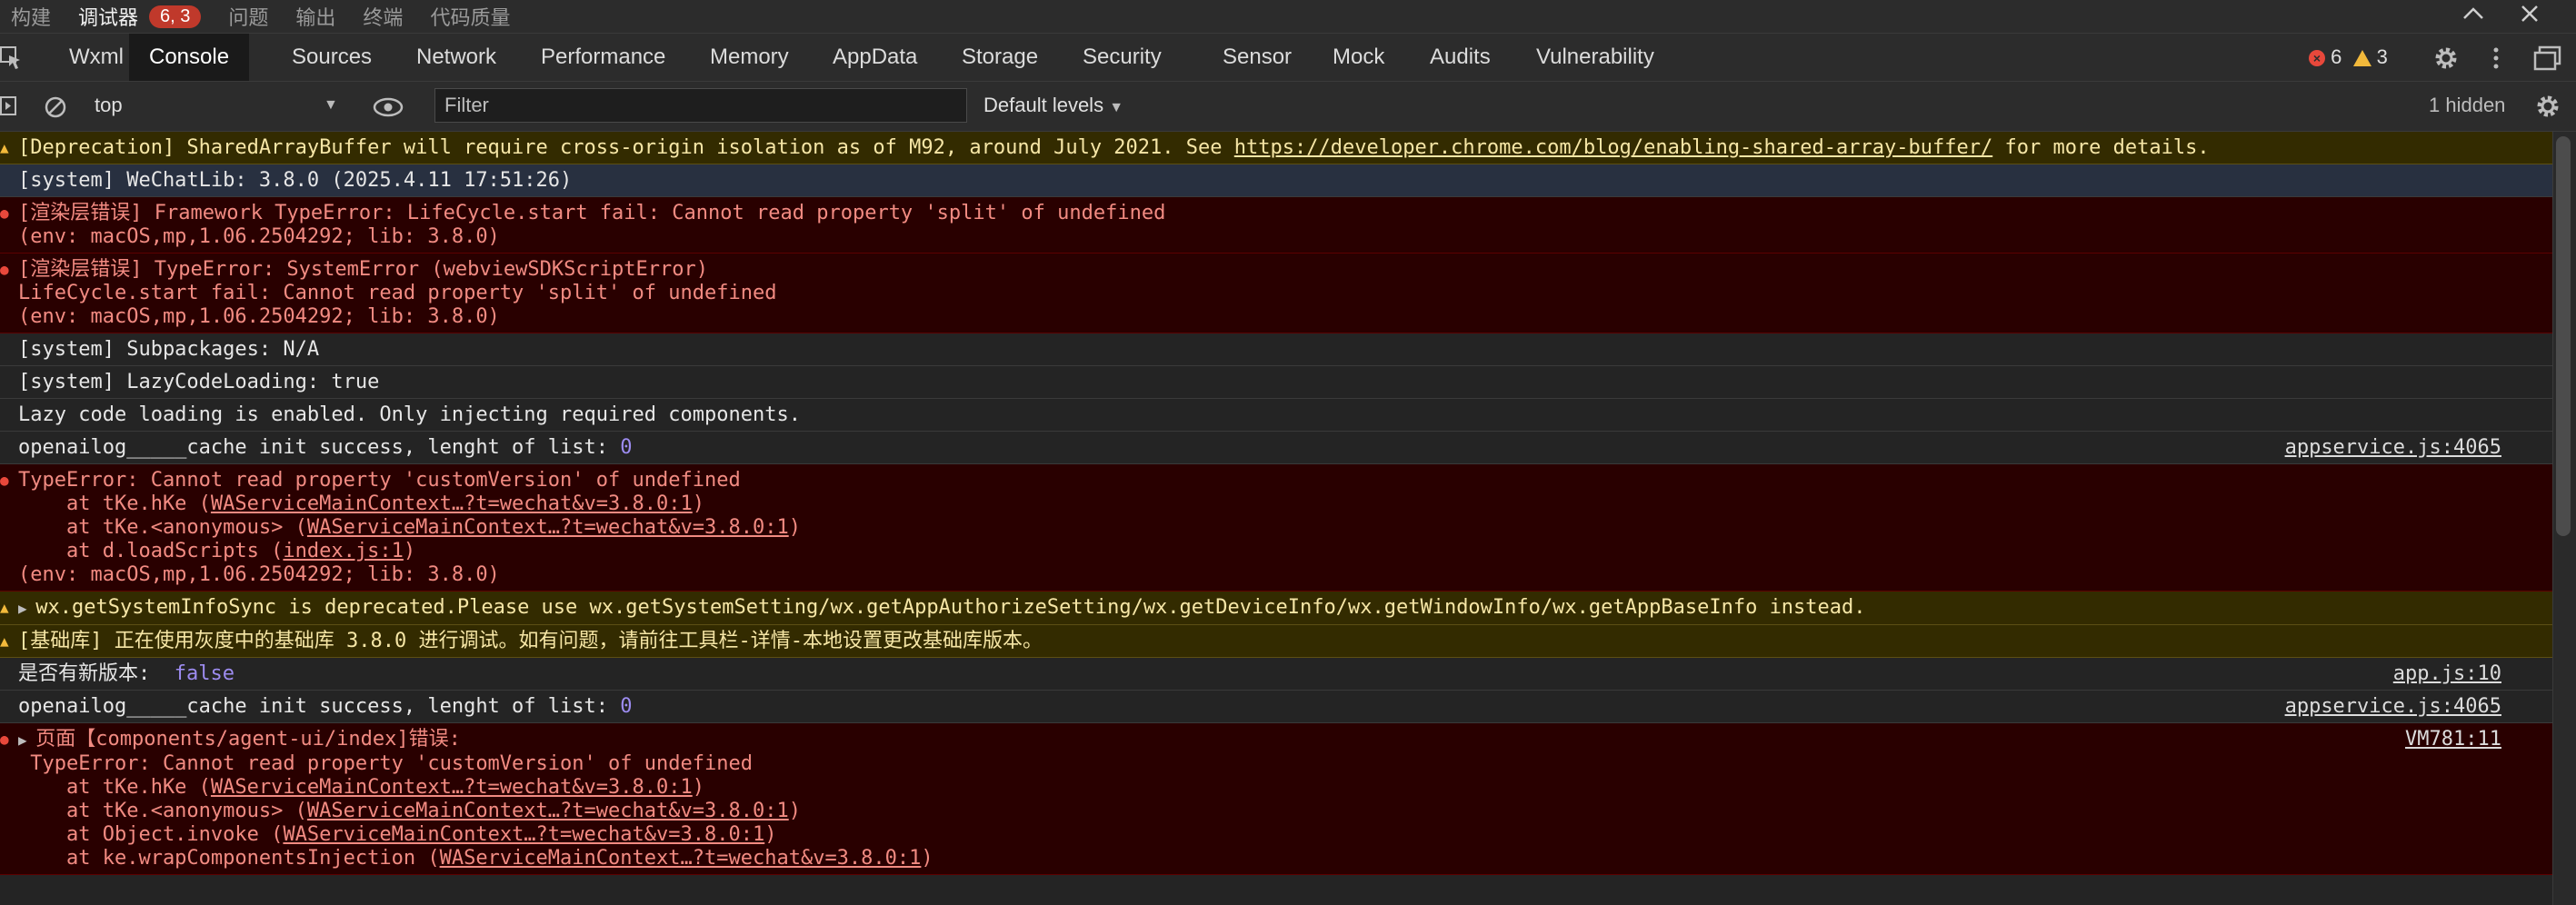 The height and width of the screenshot is (905, 2576). What do you see at coordinates (315, 16) in the screenshot?
I see `top-tab-output: 输出` at bounding box center [315, 16].